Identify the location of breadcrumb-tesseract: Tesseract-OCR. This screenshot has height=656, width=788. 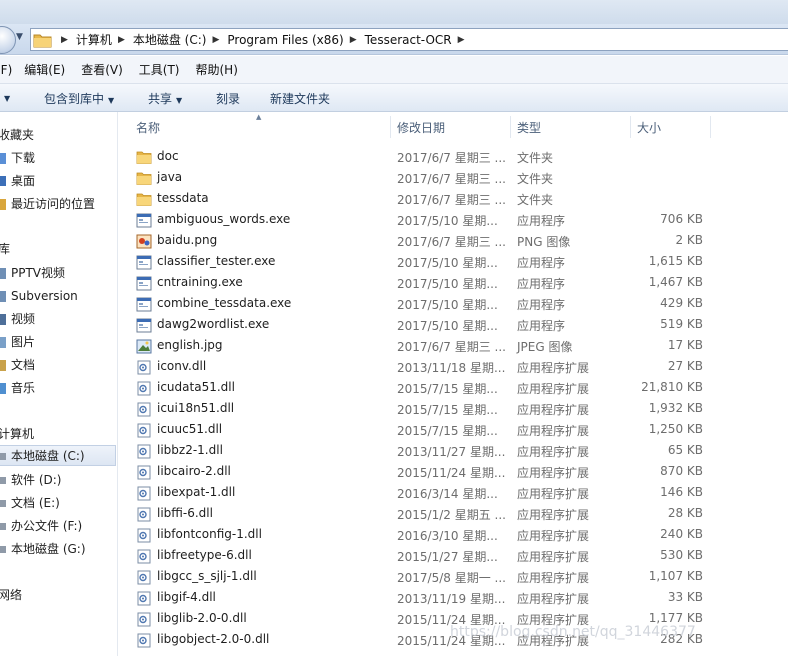
(408, 40).